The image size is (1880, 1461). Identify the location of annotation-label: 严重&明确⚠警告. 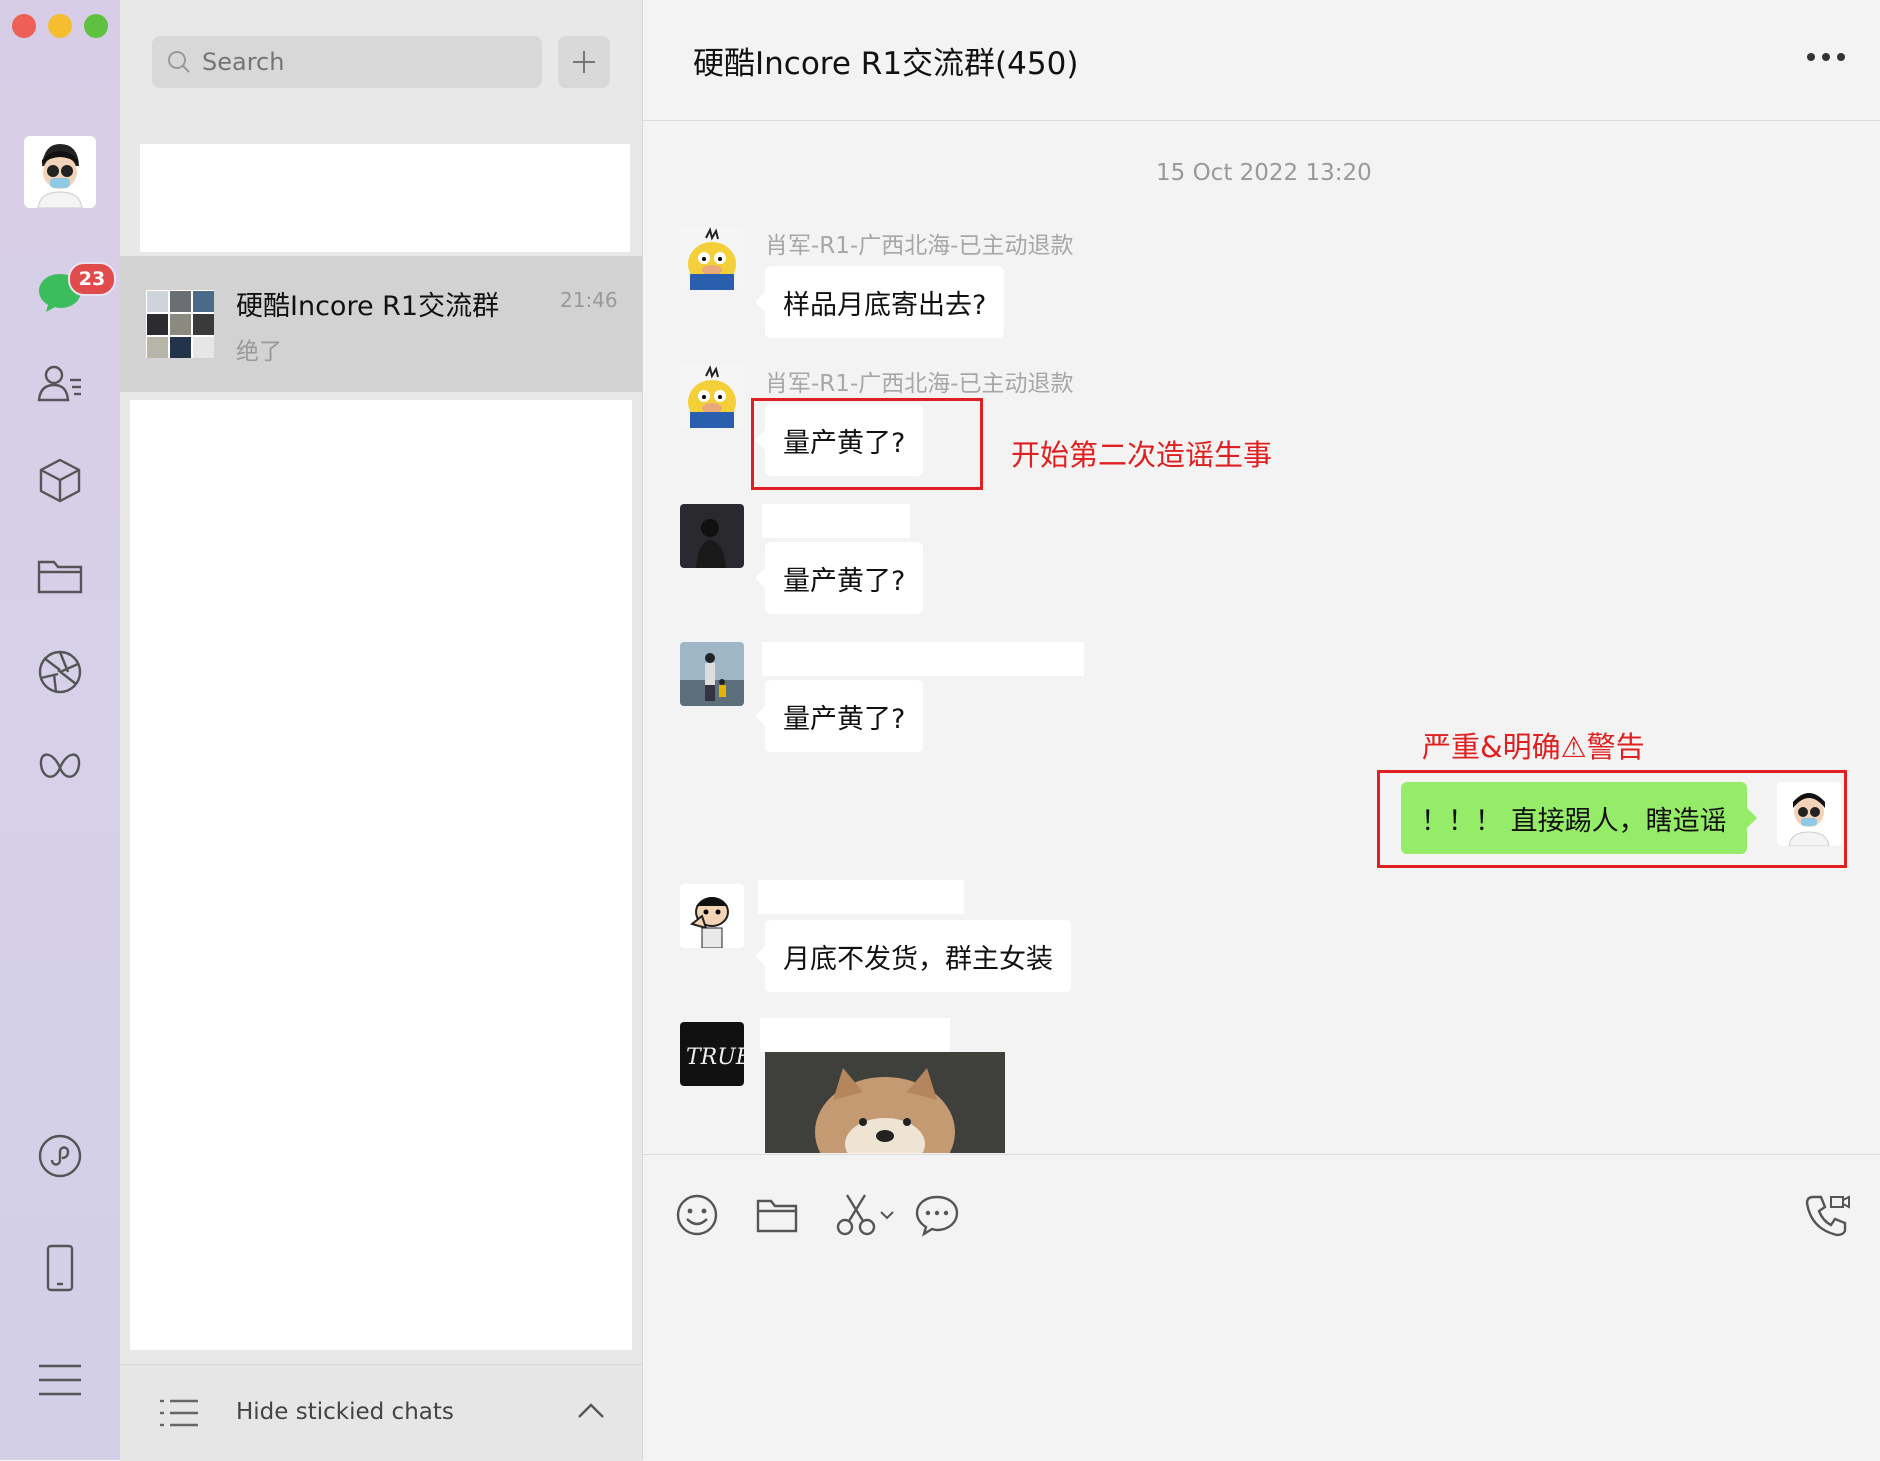
(1533, 747).